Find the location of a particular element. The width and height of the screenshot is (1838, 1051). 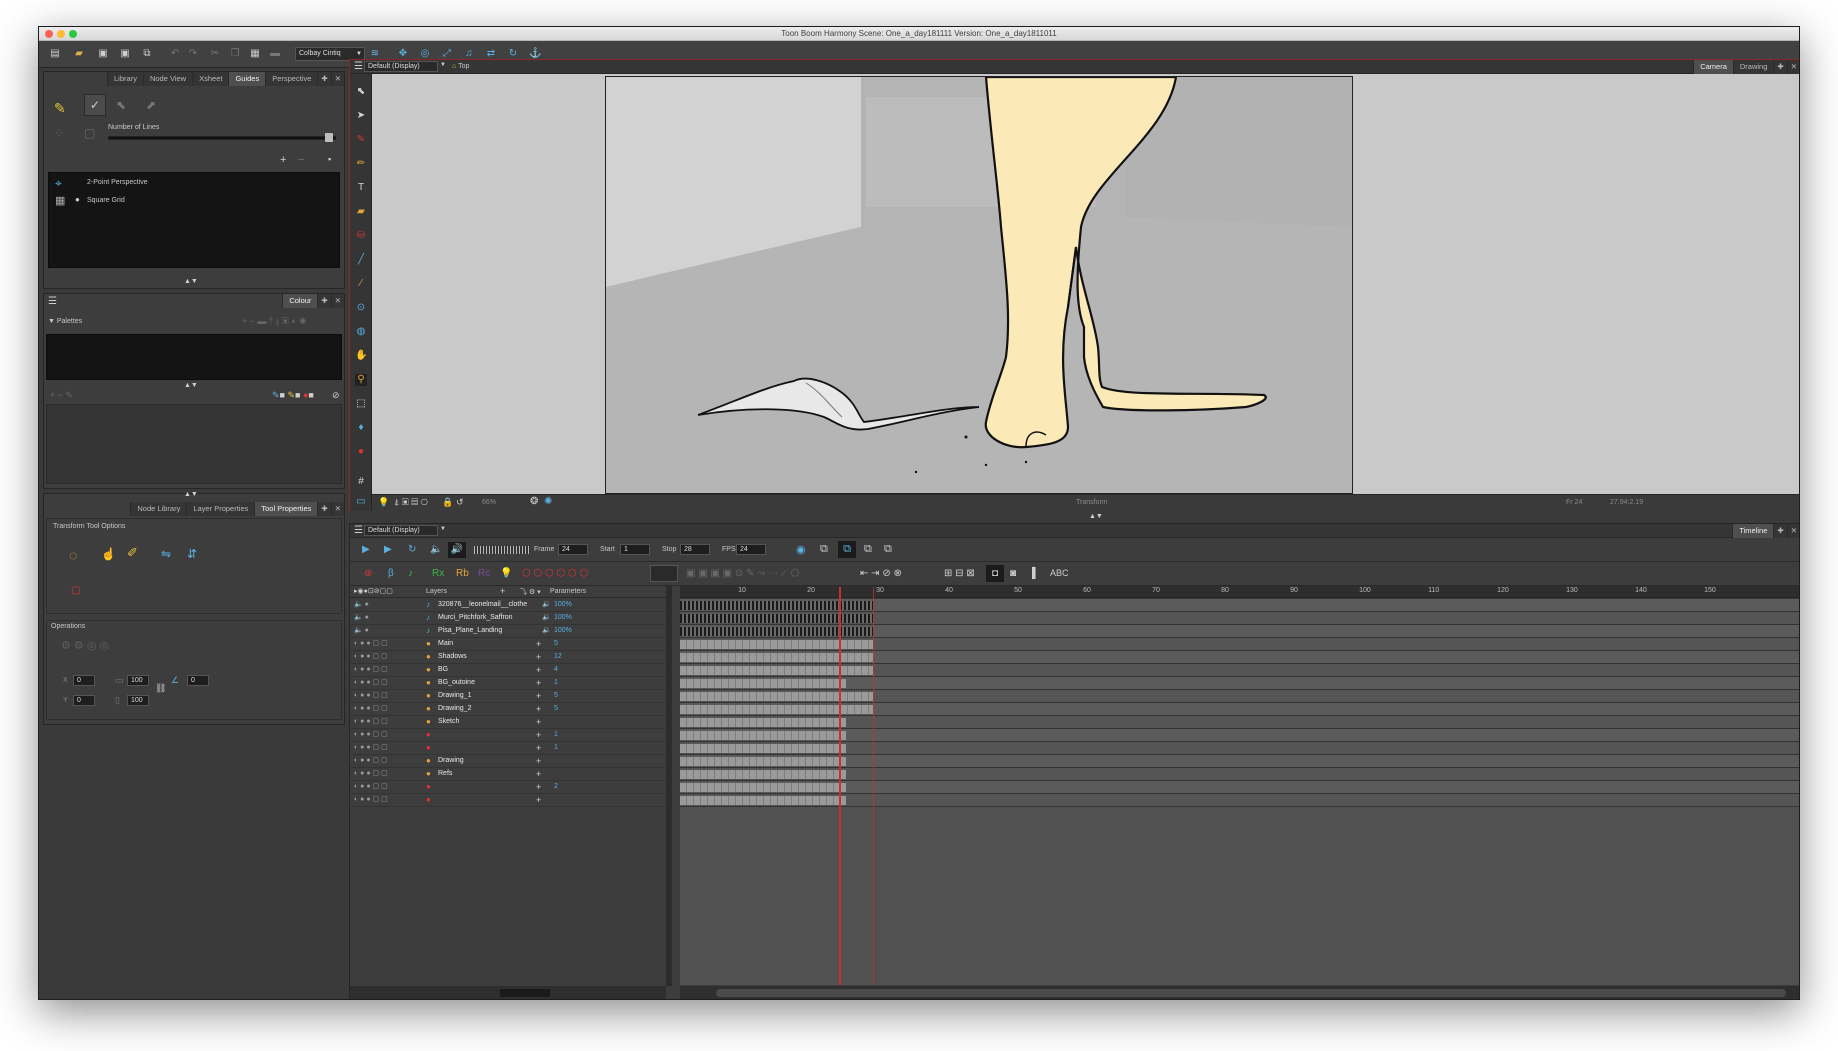

pivot-tool-icon: ⊙ is located at coordinates (361, 308).